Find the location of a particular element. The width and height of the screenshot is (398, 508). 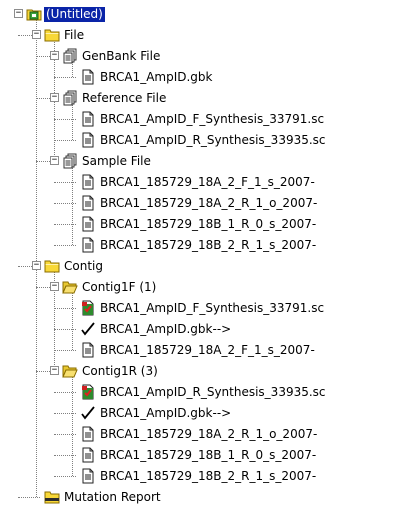

tree-node: − Contig1F (1) is located at coordinates (199, 287).